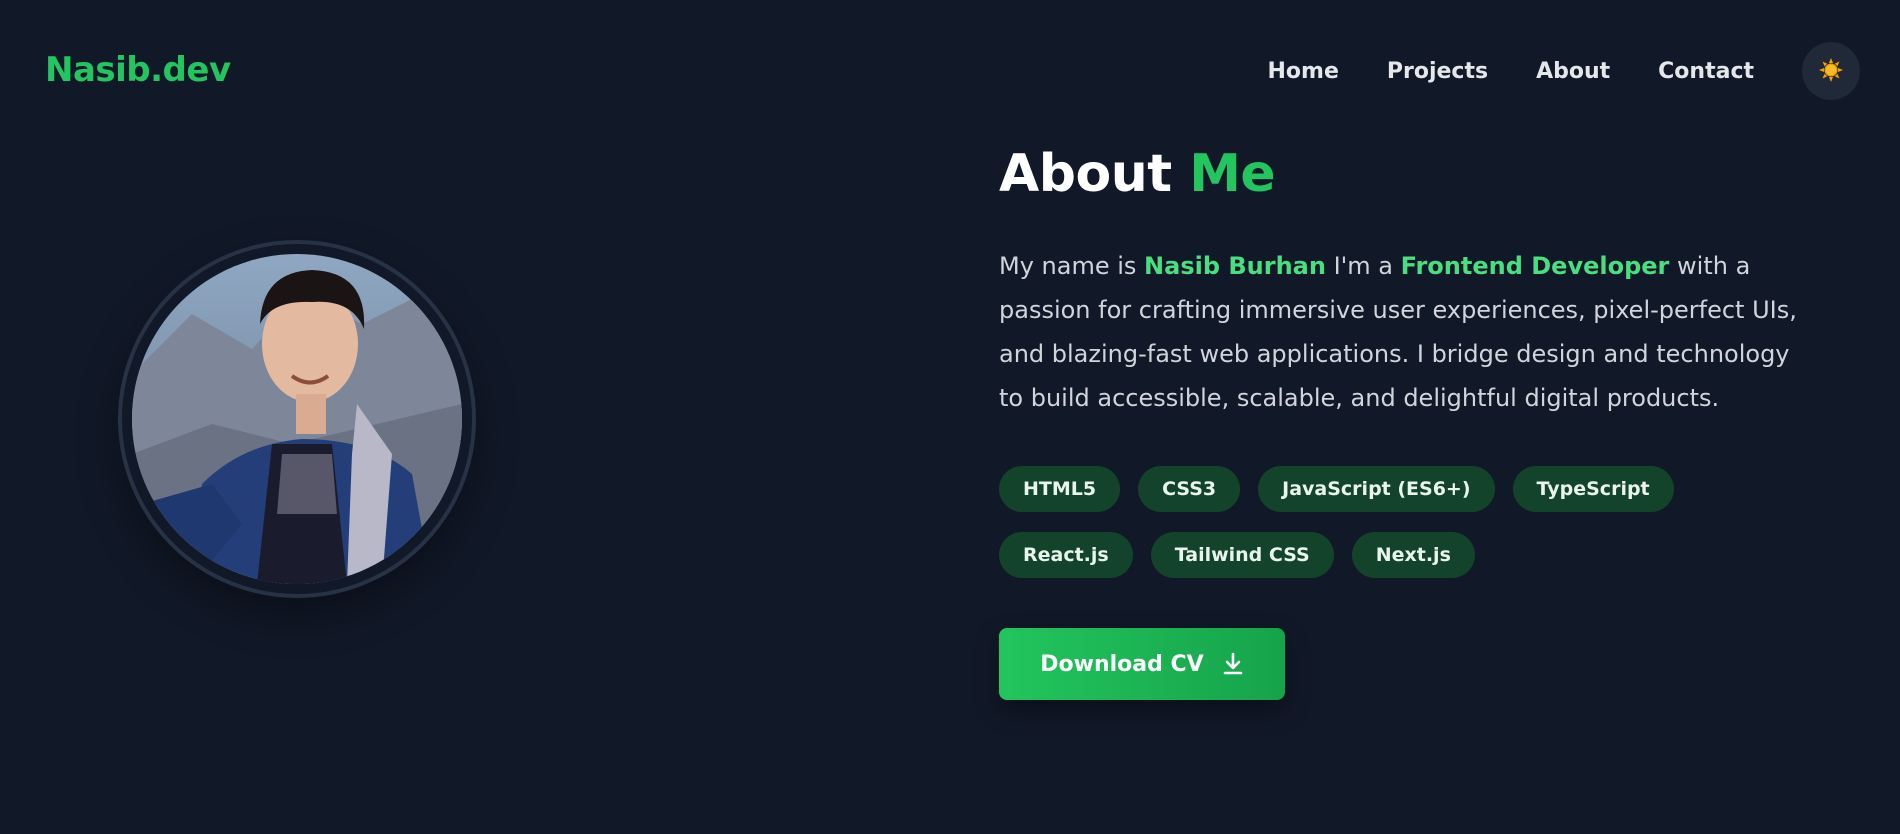  I want to click on nav-contact: Contact, so click(1706, 71).